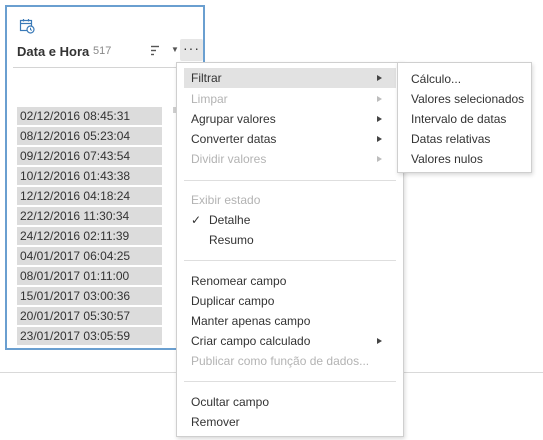 The image size is (543, 440). Describe the element at coordinates (239, 281) in the screenshot. I see `menu-item-label: Renomear campo` at that location.